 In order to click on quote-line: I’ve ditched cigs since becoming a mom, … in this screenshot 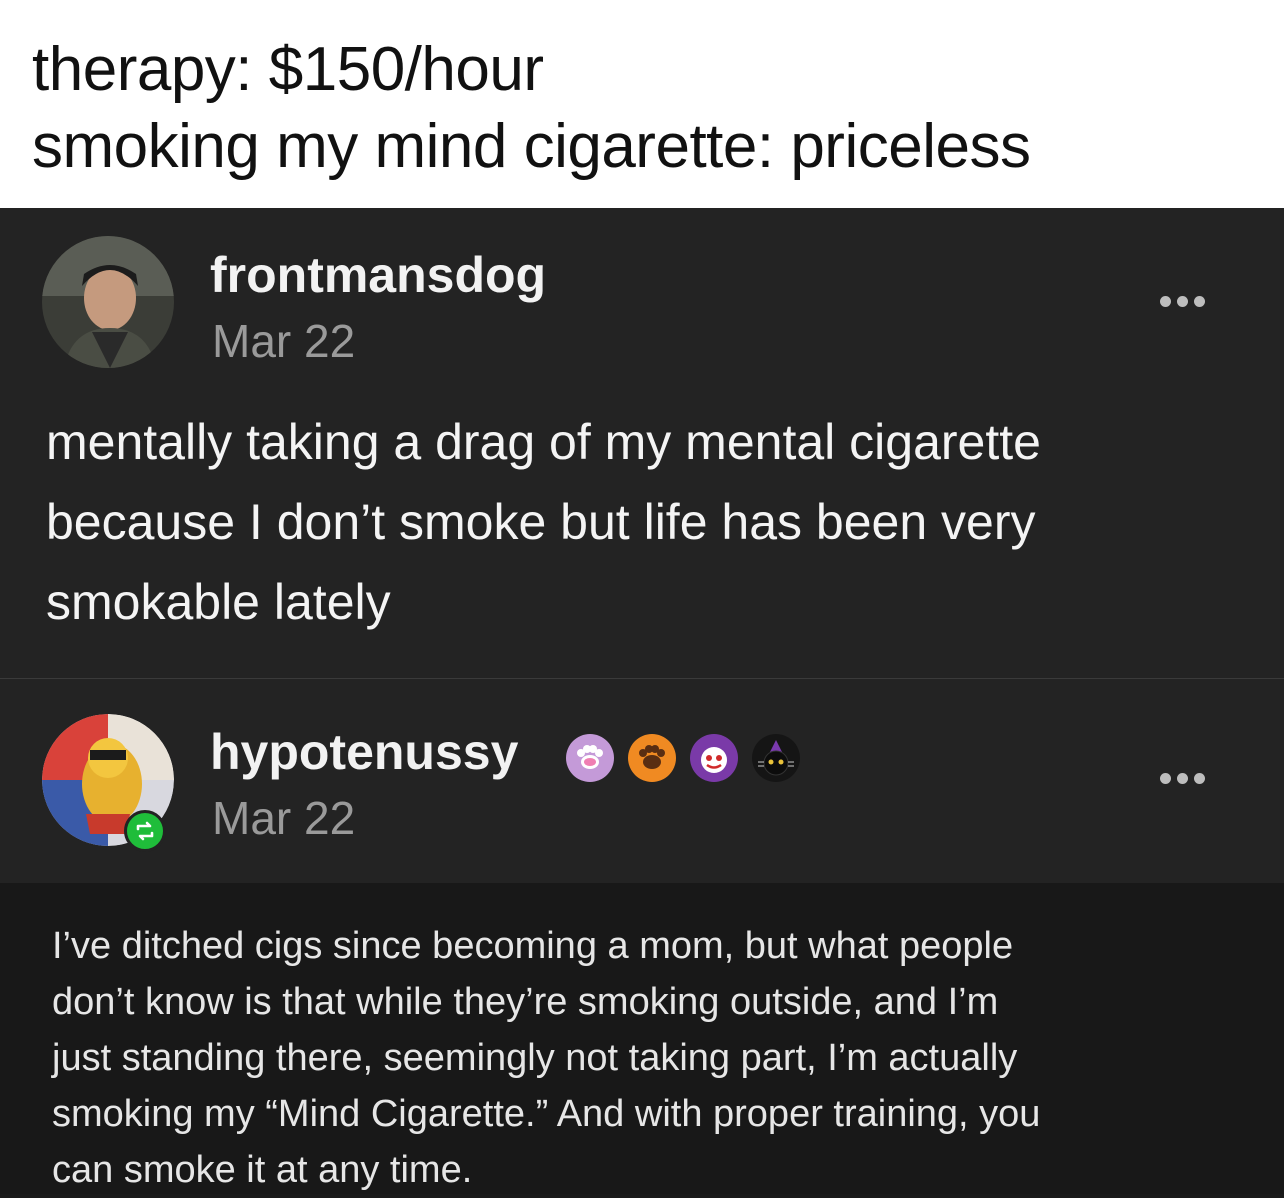, I will do `click(533, 946)`.